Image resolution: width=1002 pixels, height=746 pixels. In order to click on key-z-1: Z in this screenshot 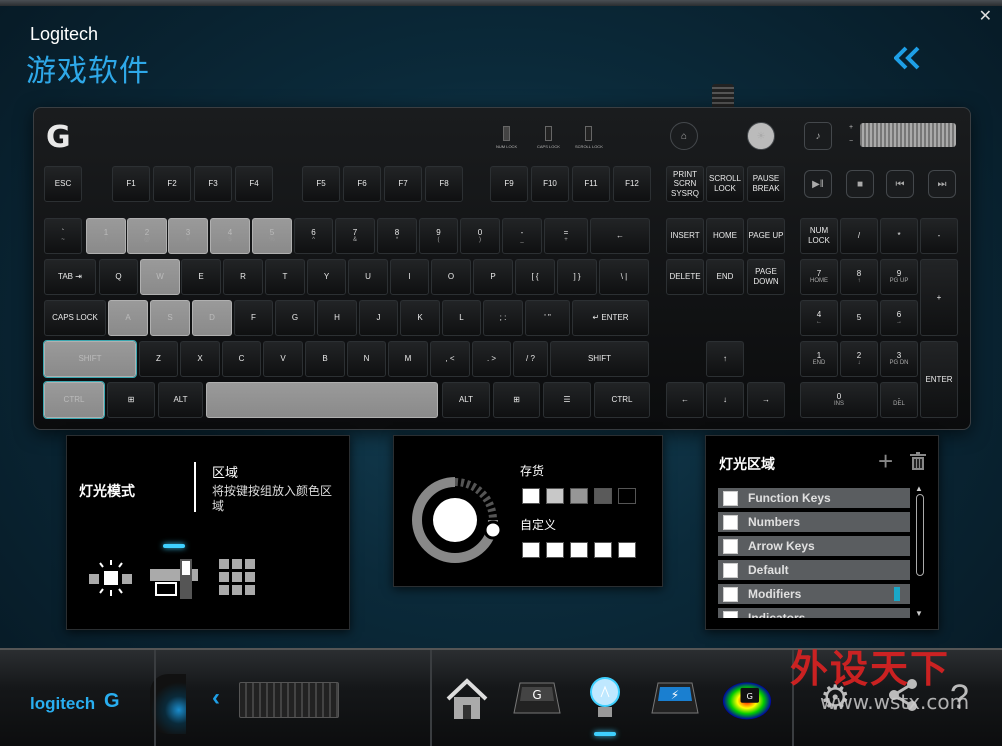, I will do `click(158, 359)`.